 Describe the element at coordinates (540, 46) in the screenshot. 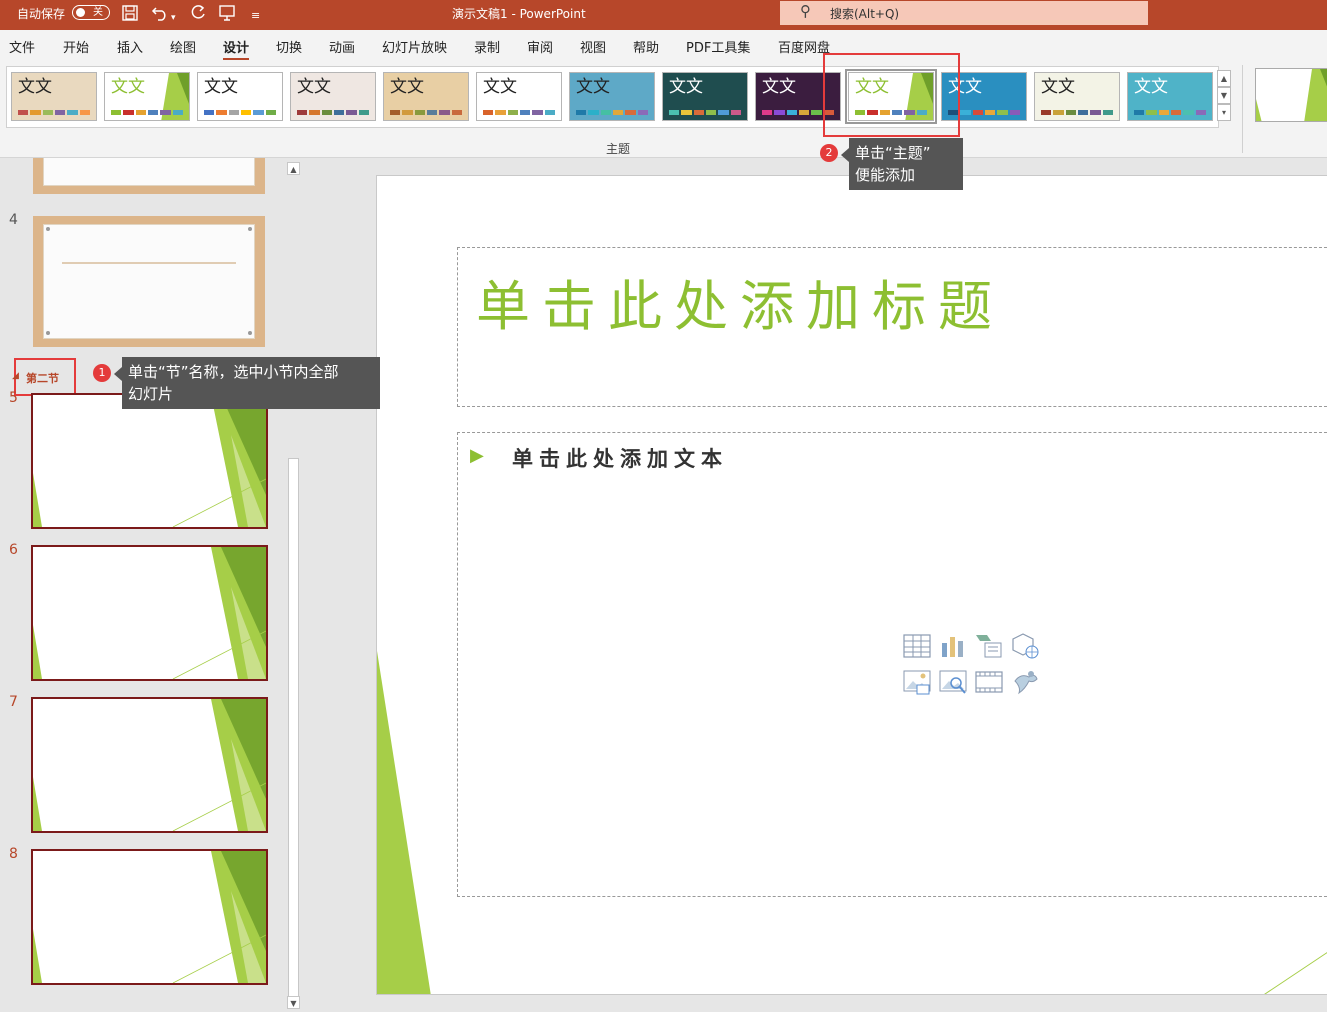

I see `tab-9: 审阅` at that location.